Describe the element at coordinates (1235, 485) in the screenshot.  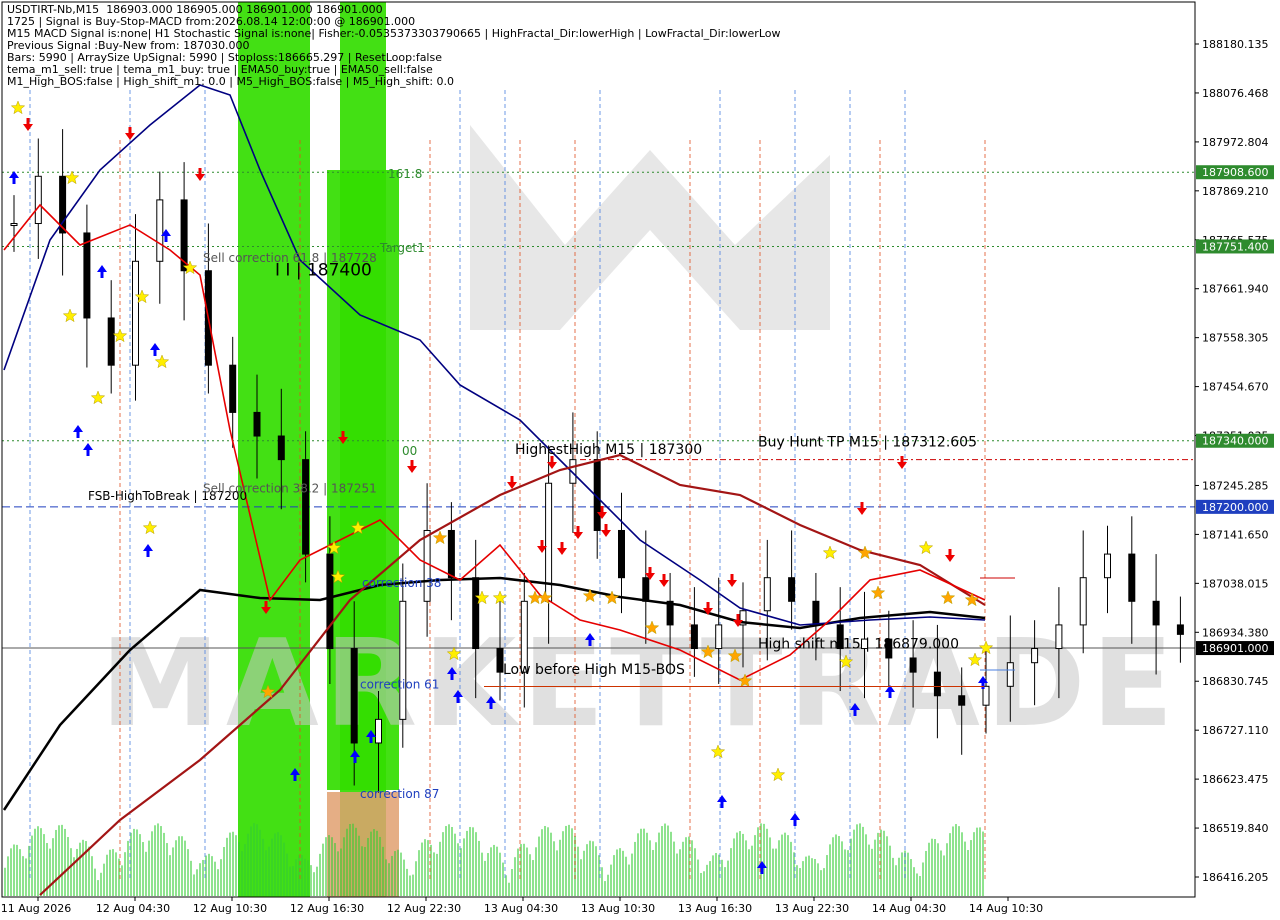
I see `y-tick-label: 187245.285` at that location.